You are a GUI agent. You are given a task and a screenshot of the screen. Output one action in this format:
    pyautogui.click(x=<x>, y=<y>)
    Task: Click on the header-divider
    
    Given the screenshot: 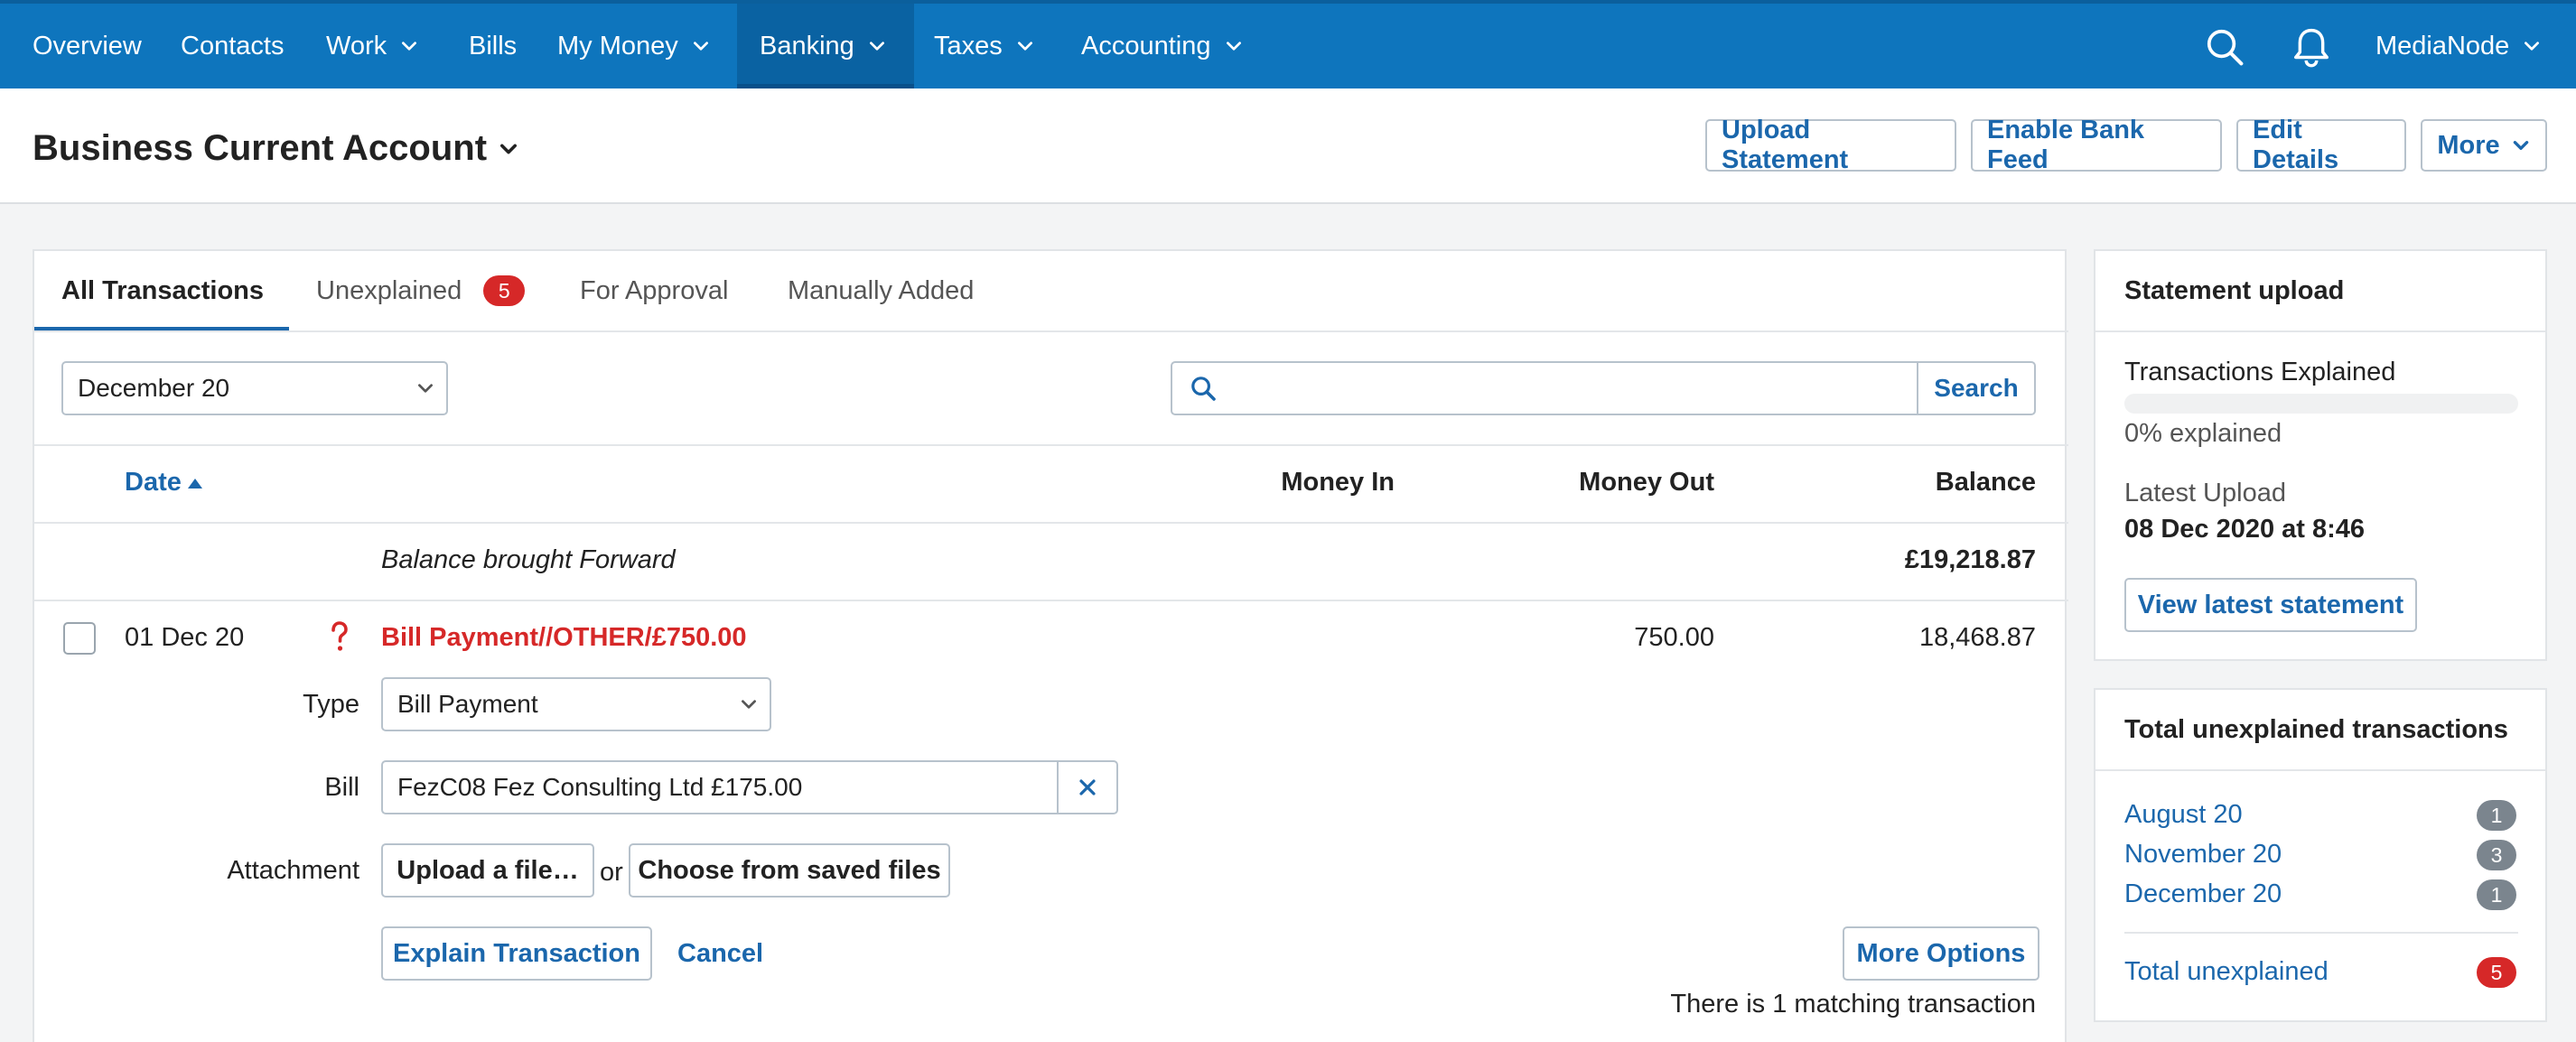 What is the action you would take?
    pyautogui.click(x=1051, y=523)
    